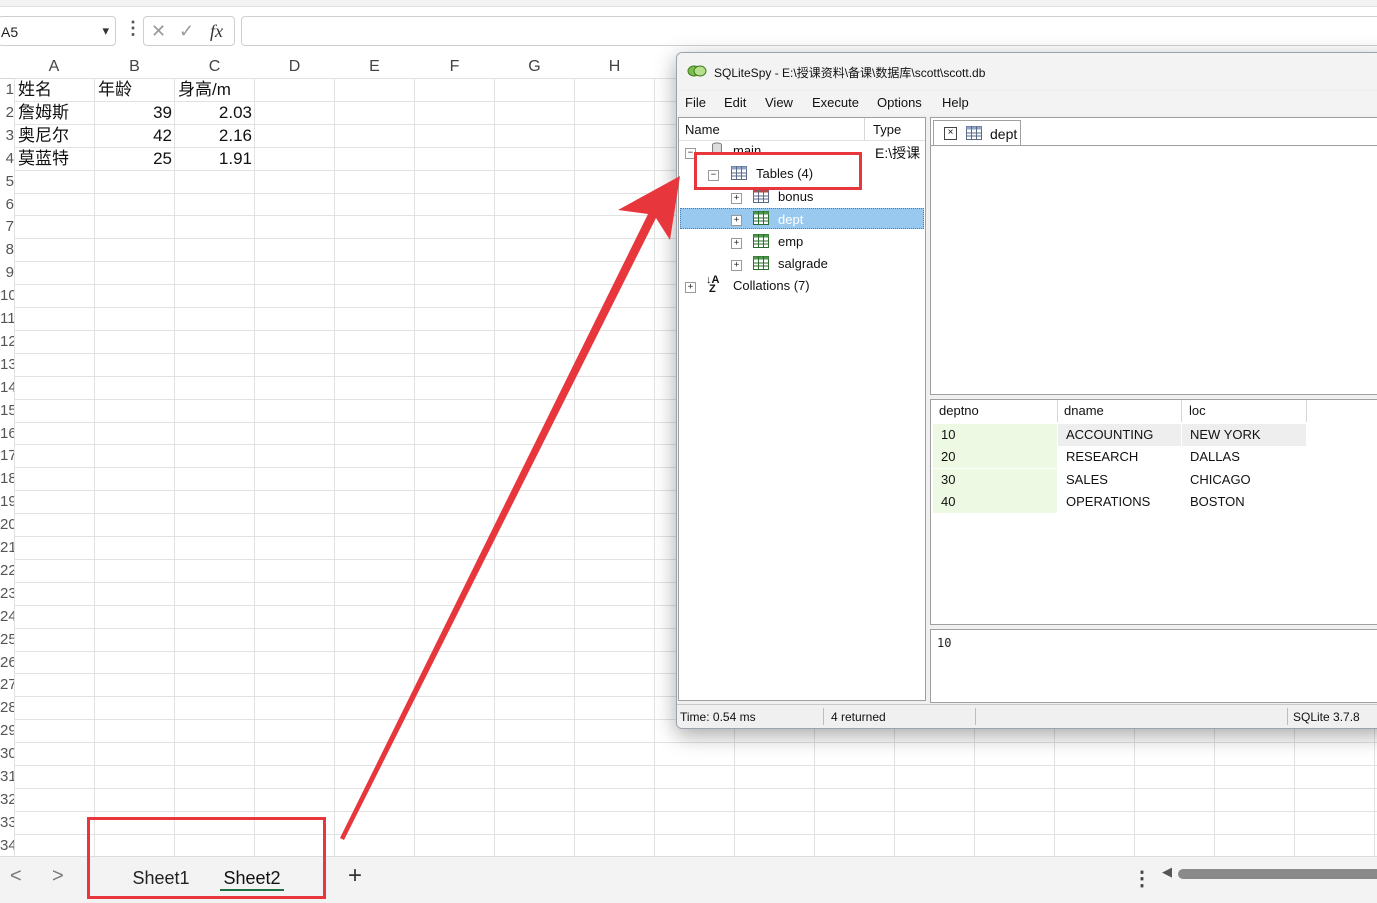 The height and width of the screenshot is (903, 1377). I want to click on cell-c3: 2.16, so click(213, 136).